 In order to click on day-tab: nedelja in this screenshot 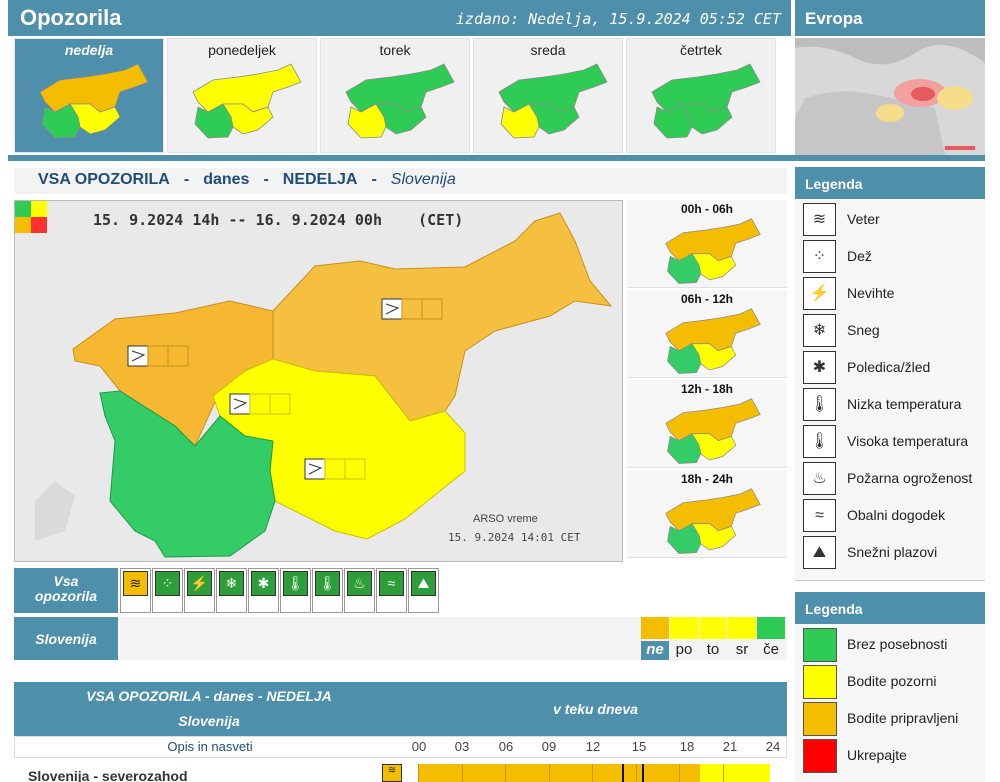, I will do `click(89, 95)`.